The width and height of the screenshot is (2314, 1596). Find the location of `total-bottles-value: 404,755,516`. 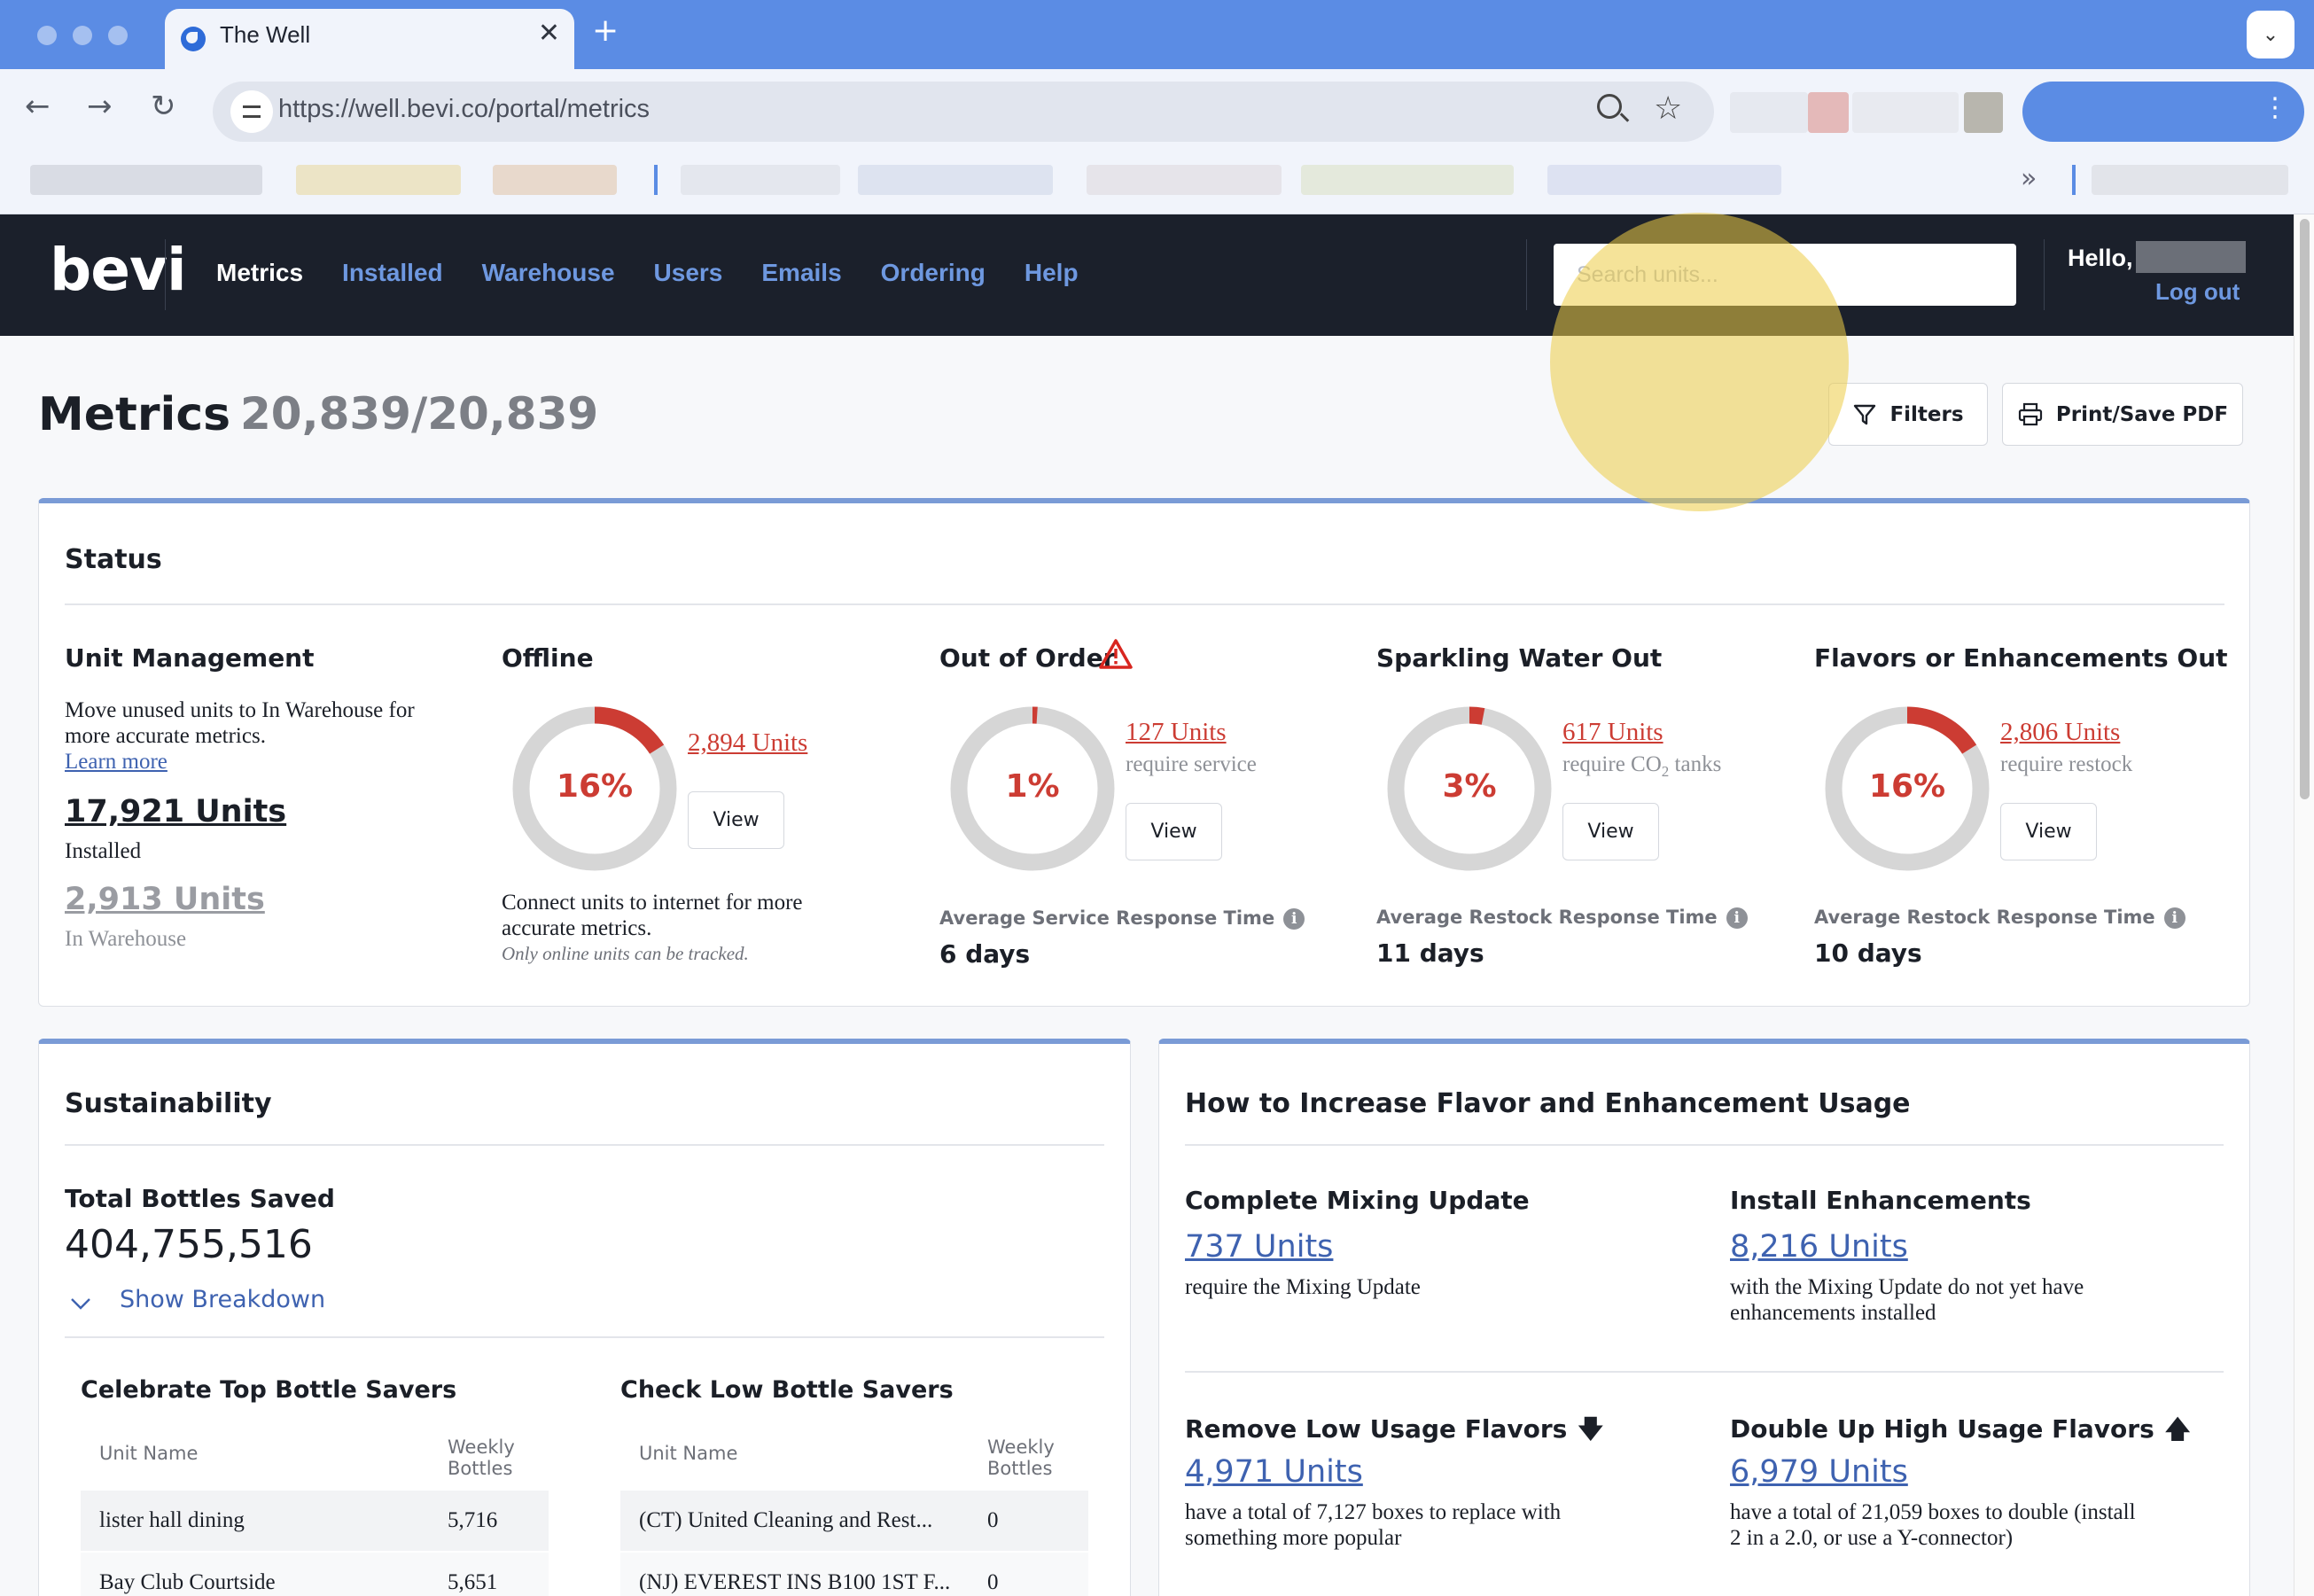

total-bottles-value: 404,755,516 is located at coordinates (189, 1244).